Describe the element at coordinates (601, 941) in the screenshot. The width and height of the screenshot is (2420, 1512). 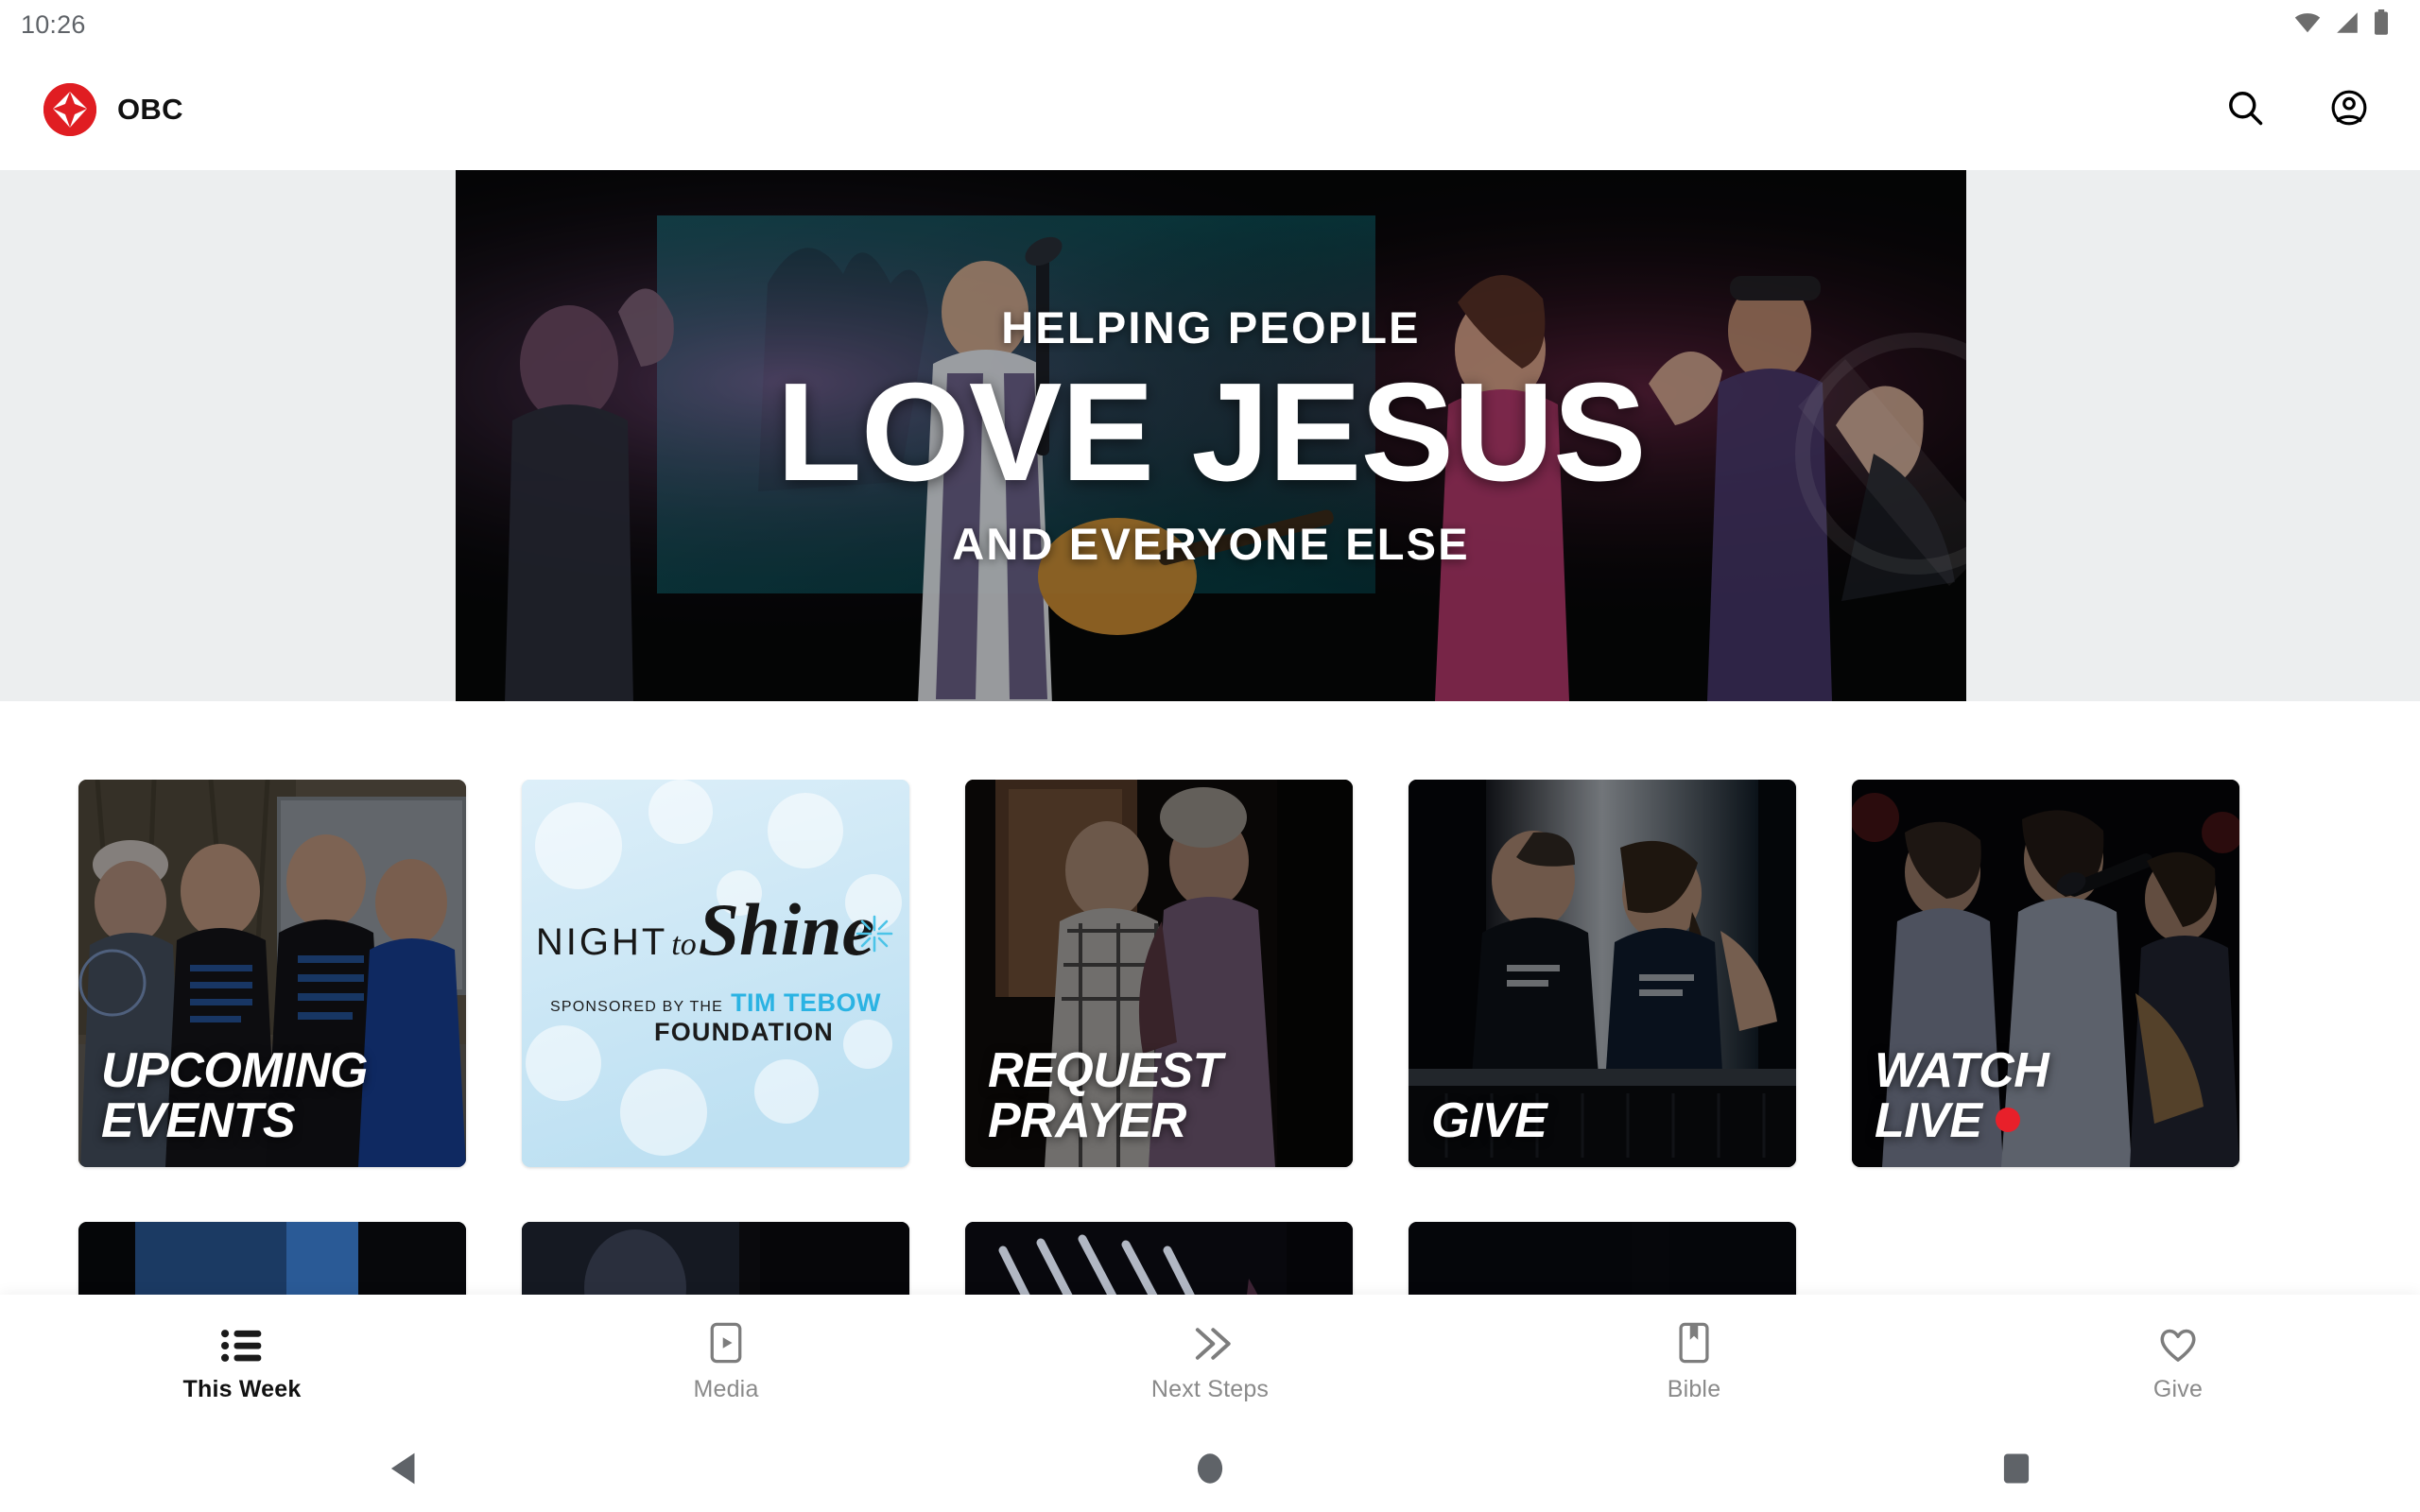
I see `nts-night-text: NIGHT` at that location.